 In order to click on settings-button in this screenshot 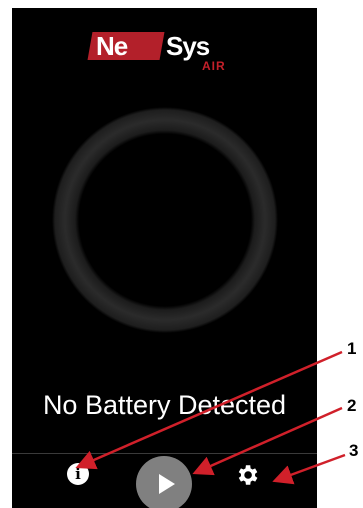, I will do `click(247, 475)`.